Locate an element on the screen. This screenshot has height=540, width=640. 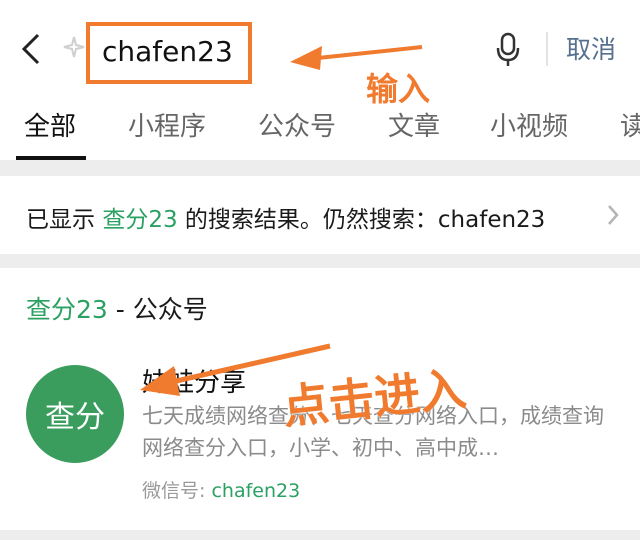
wechat-id-label: 微信号: is located at coordinates (177, 491).